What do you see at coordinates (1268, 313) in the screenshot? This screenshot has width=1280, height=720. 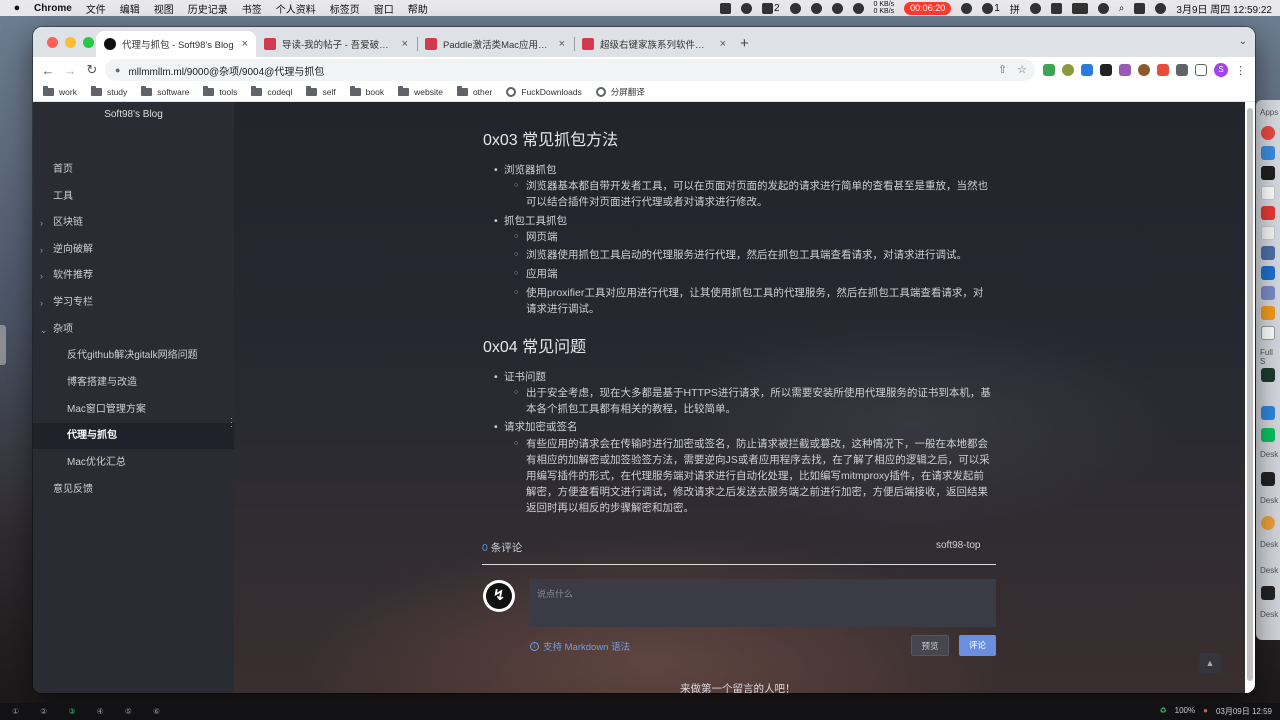 I see `sublime-icon` at bounding box center [1268, 313].